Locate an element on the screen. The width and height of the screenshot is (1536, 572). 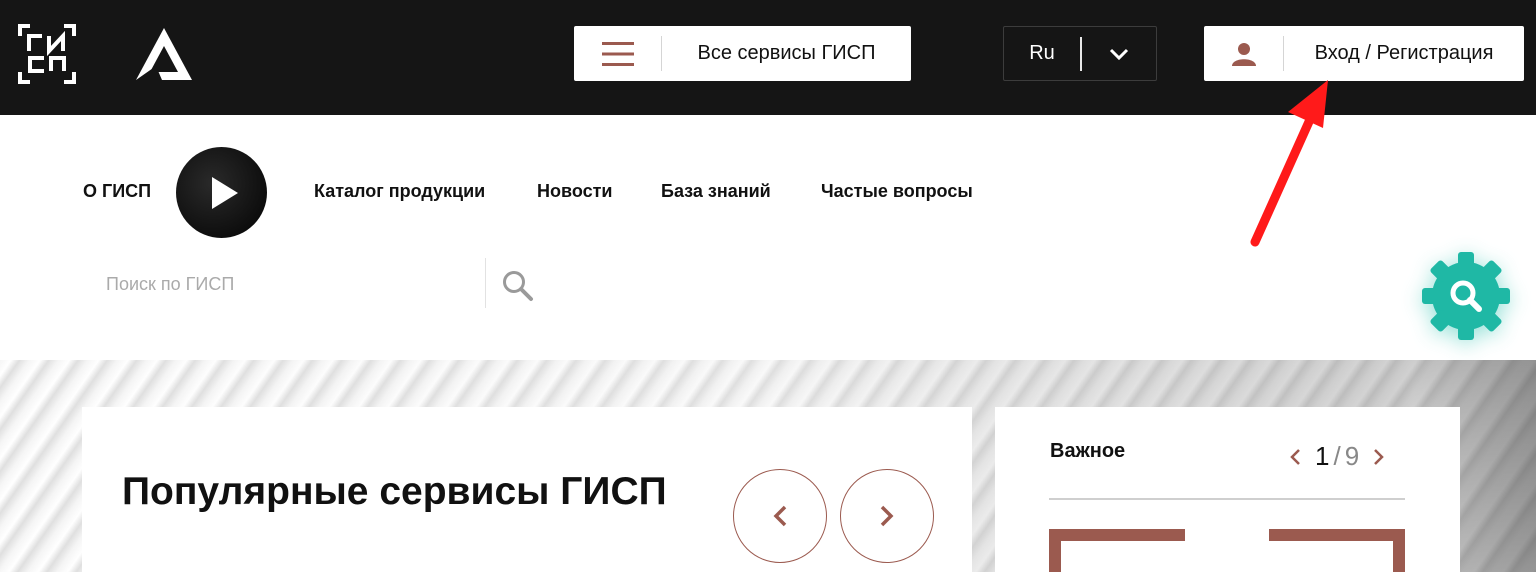
chevron-right-icon is located at coordinates (887, 516).